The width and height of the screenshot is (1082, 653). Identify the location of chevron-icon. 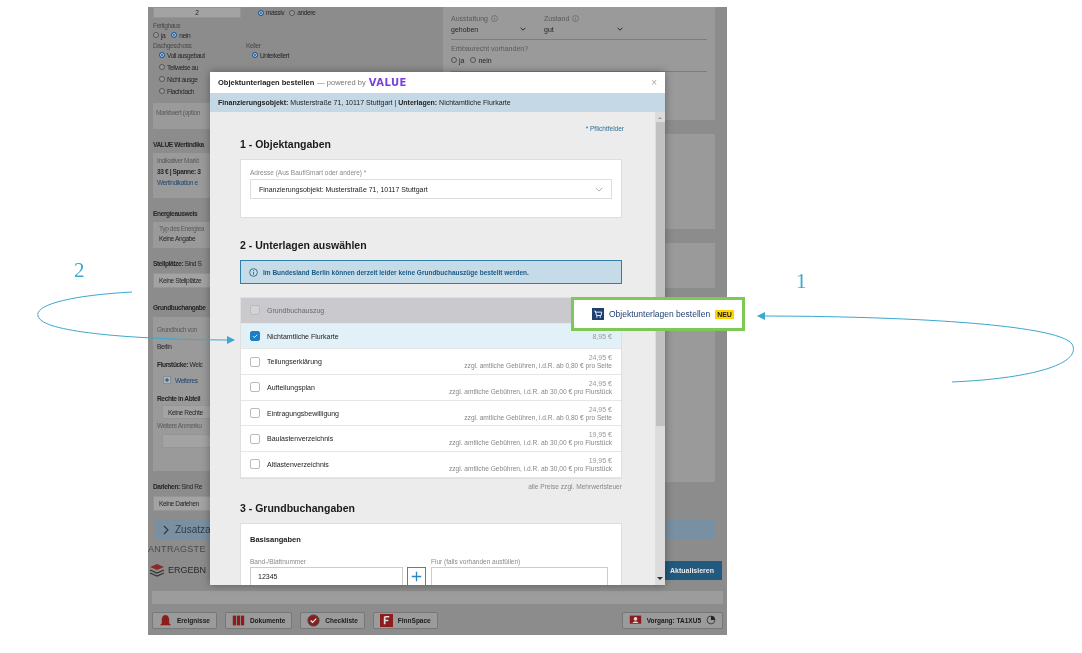
(166, 529).